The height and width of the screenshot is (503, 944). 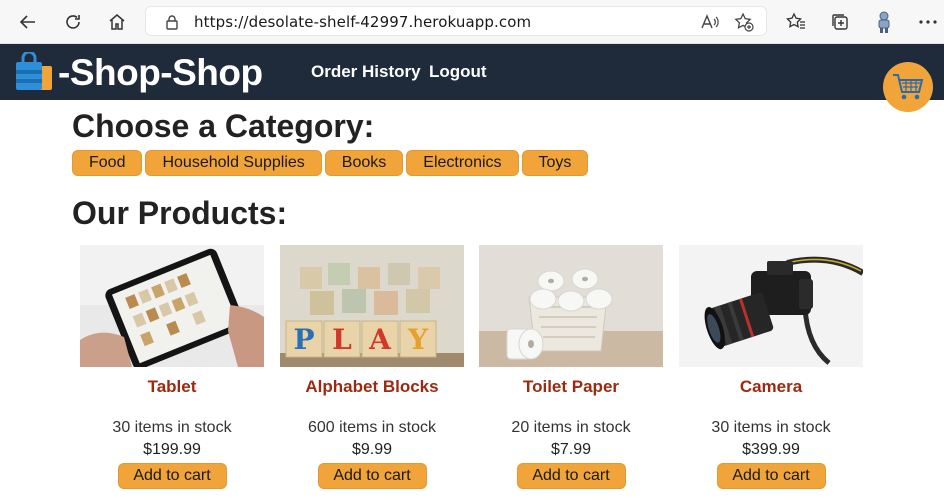 I want to click on category-food-button: Food, so click(x=107, y=163).